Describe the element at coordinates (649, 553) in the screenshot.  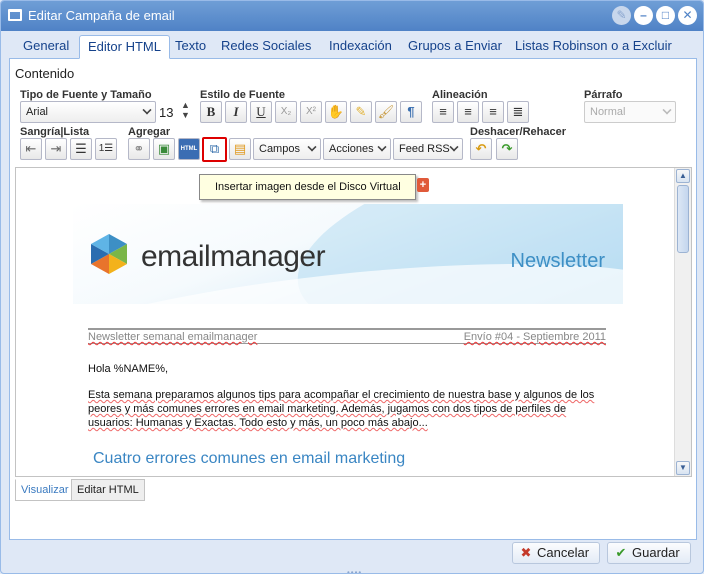
I see `save-button: ✔ Guardar` at that location.